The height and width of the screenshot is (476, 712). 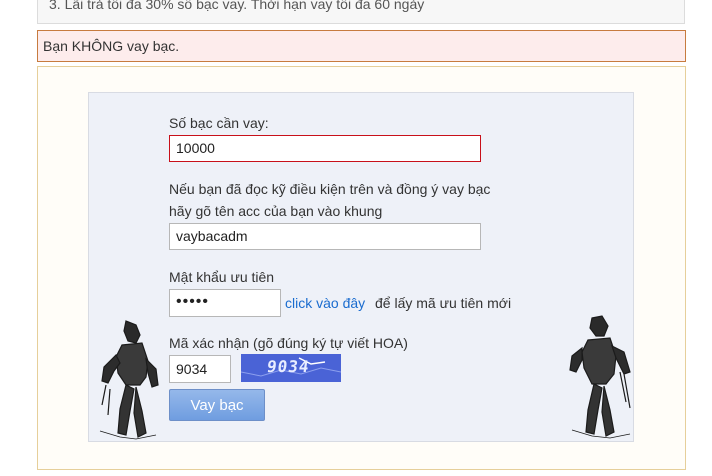 I want to click on get-priority-code-link: click vào đây, so click(x=325, y=303).